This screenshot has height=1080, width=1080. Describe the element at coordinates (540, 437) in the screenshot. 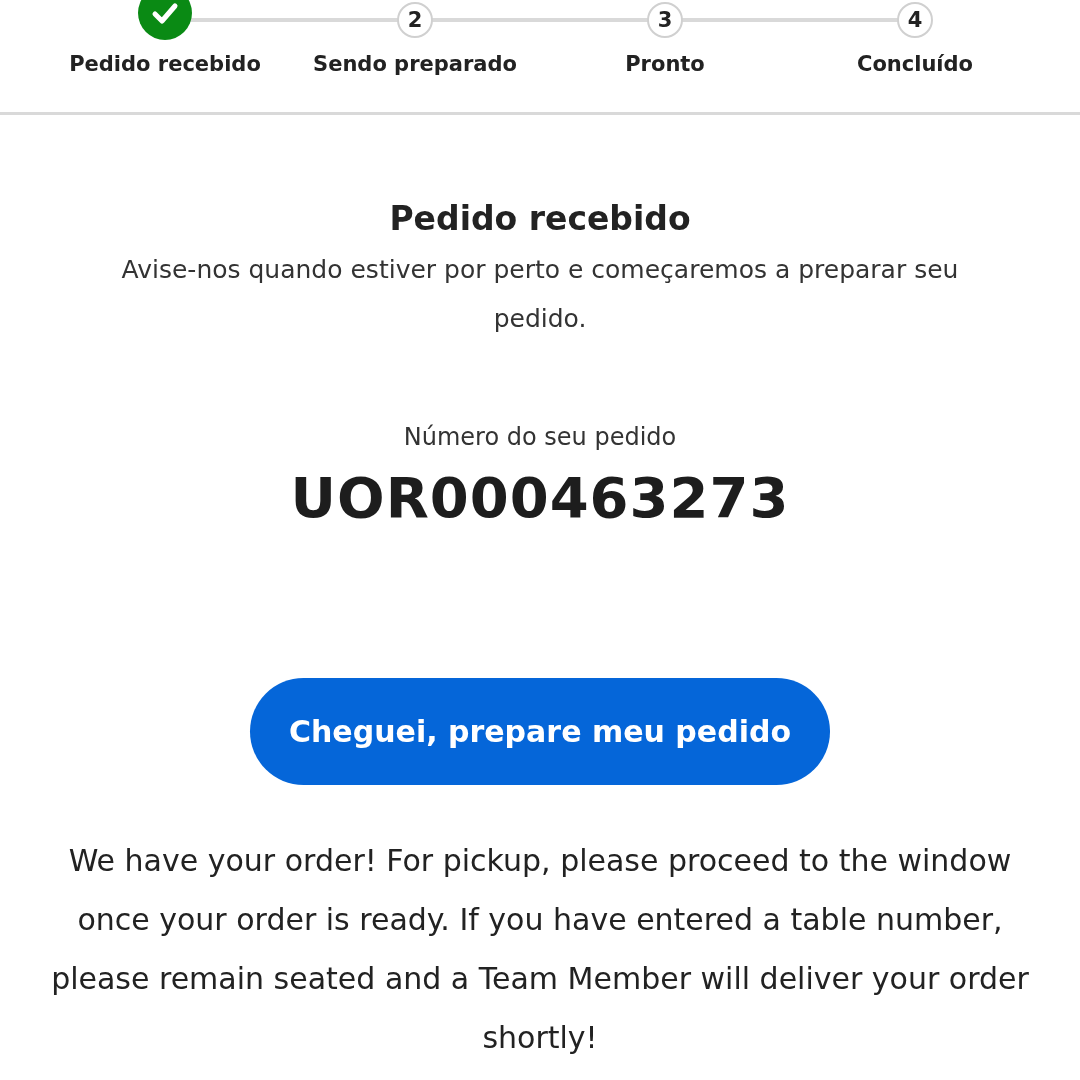

I see `order-number-label: Número do seu pedido` at that location.